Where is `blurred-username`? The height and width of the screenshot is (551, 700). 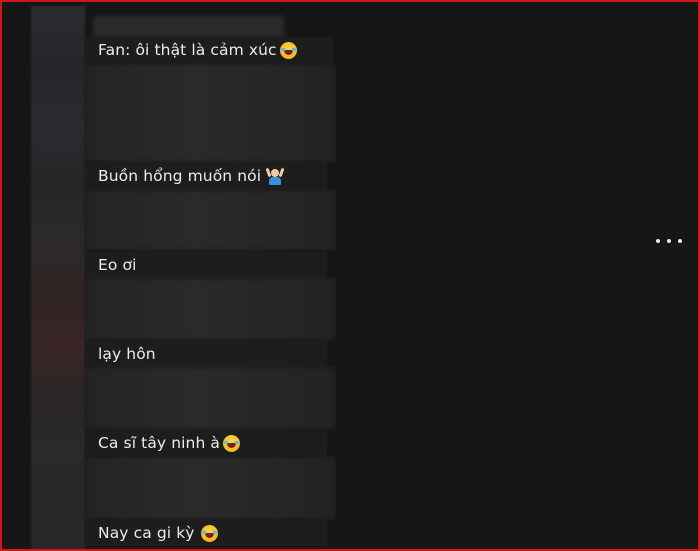 blurred-username is located at coordinates (188, 27).